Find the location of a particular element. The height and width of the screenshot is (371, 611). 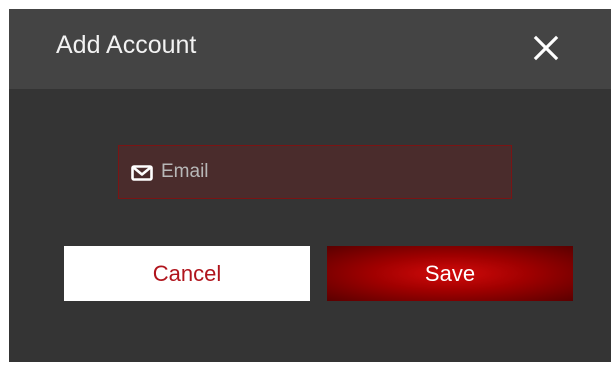

mail-icon is located at coordinates (142, 173).